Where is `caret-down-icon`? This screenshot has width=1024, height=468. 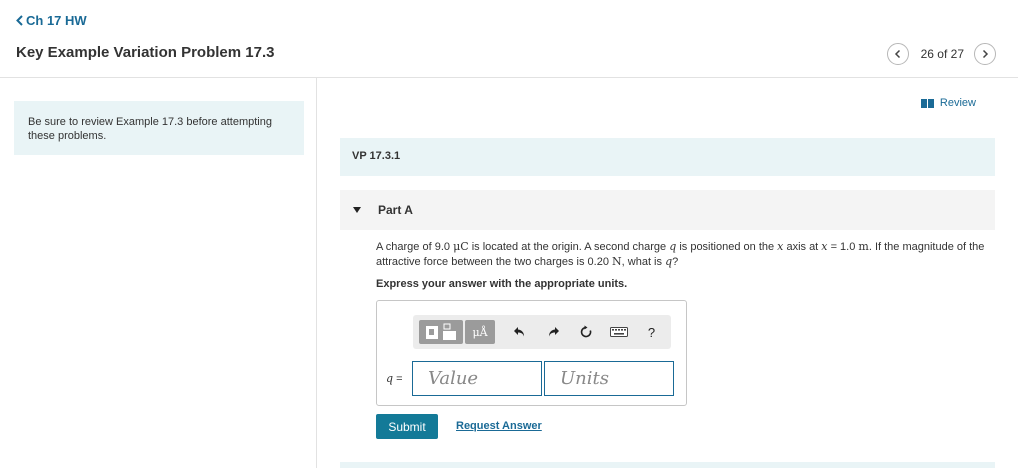
caret-down-icon is located at coordinates (357, 210).